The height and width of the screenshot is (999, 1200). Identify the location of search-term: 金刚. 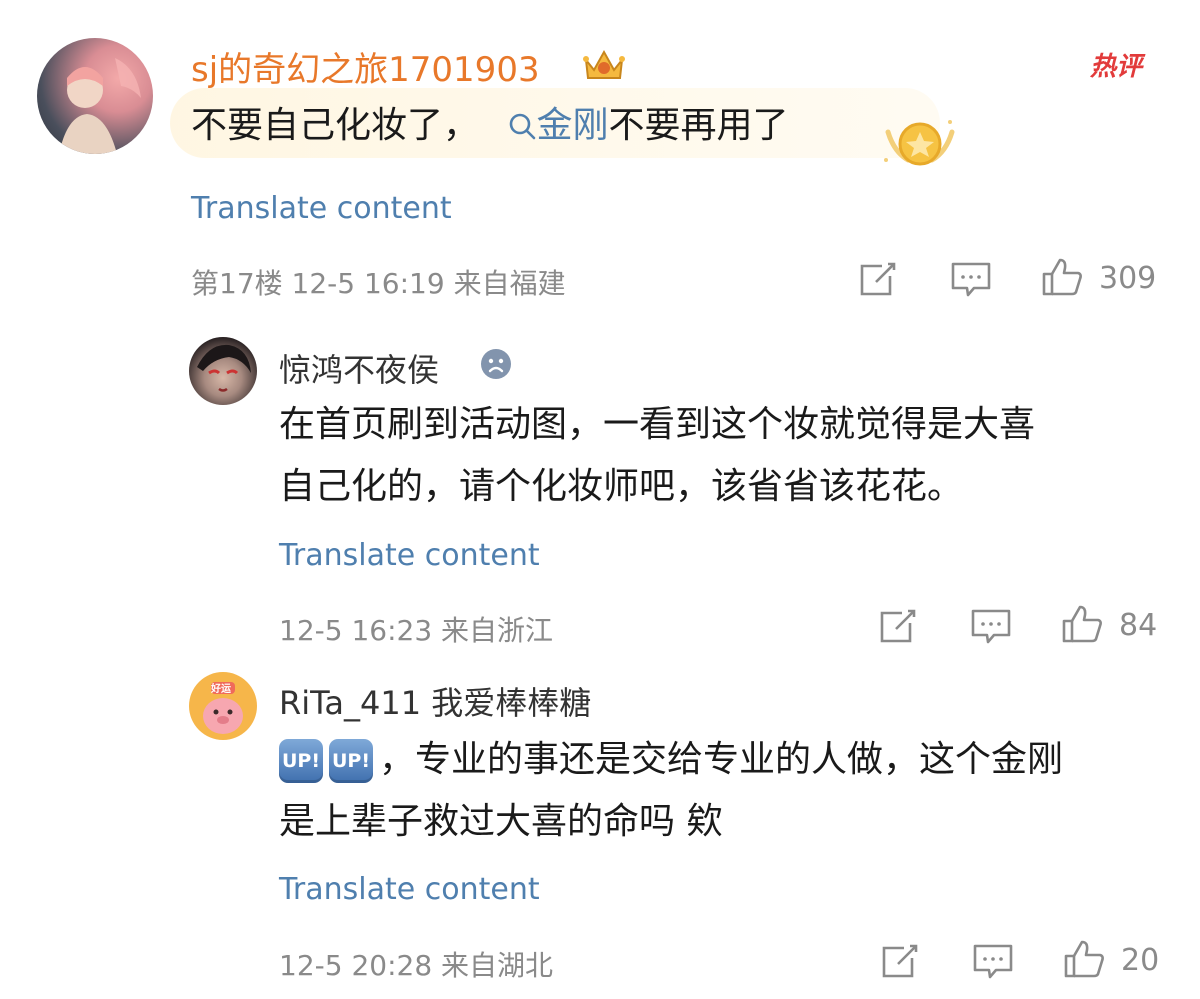
(572, 125).